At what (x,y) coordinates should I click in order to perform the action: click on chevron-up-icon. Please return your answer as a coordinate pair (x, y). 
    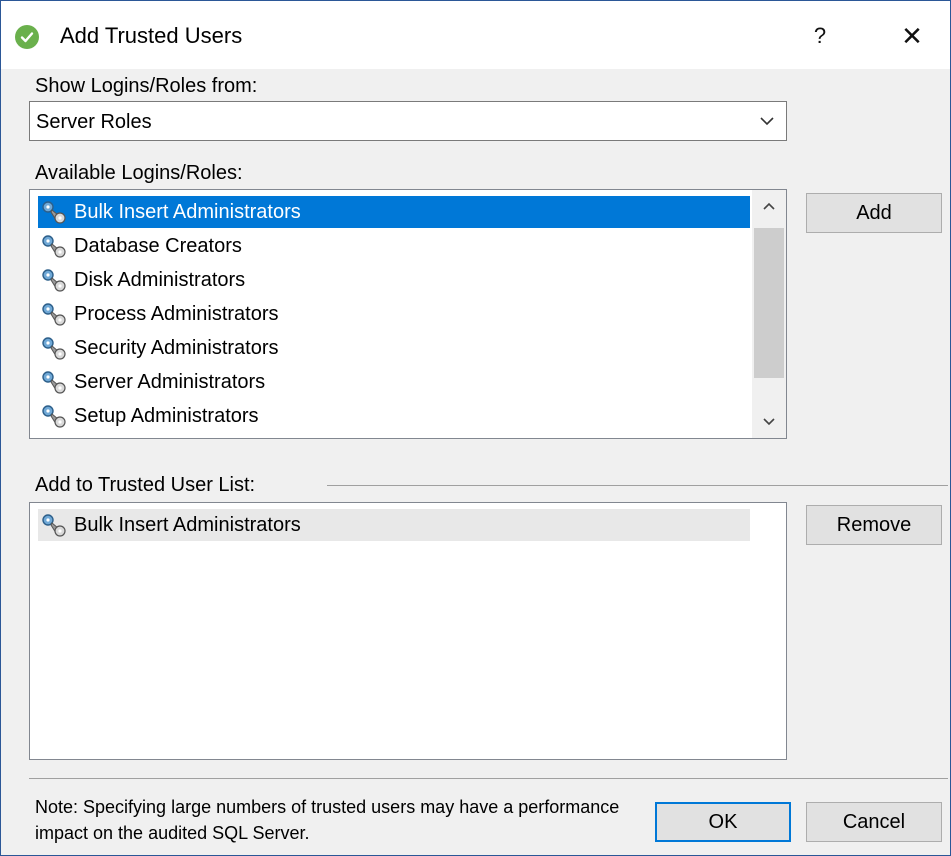
    Looking at the image, I should click on (769, 206).